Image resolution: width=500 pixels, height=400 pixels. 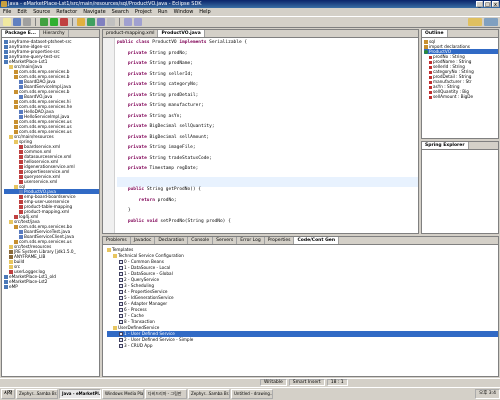 I want to click on new-package-icon, so click(x=81, y=22).